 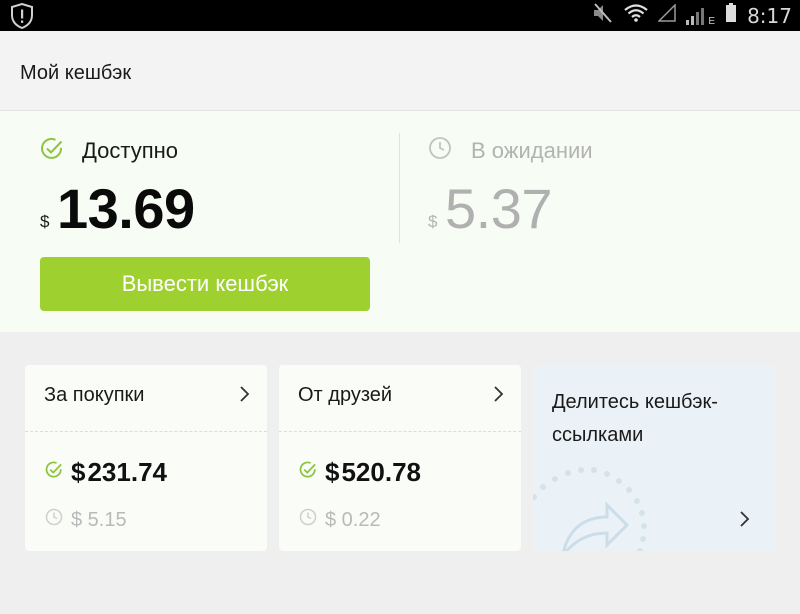 What do you see at coordinates (654, 458) in the screenshot?
I see `share-cashback-card: Делитесь кешбэк-ссылками` at bounding box center [654, 458].